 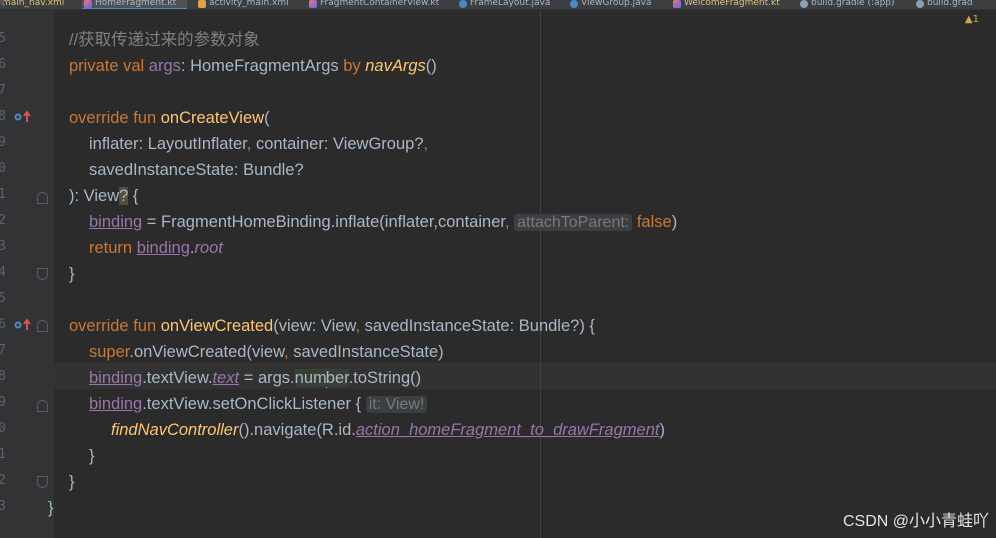 What do you see at coordinates (915, 521) in the screenshot?
I see `watermark: CSDN @小小青蛙吖` at bounding box center [915, 521].